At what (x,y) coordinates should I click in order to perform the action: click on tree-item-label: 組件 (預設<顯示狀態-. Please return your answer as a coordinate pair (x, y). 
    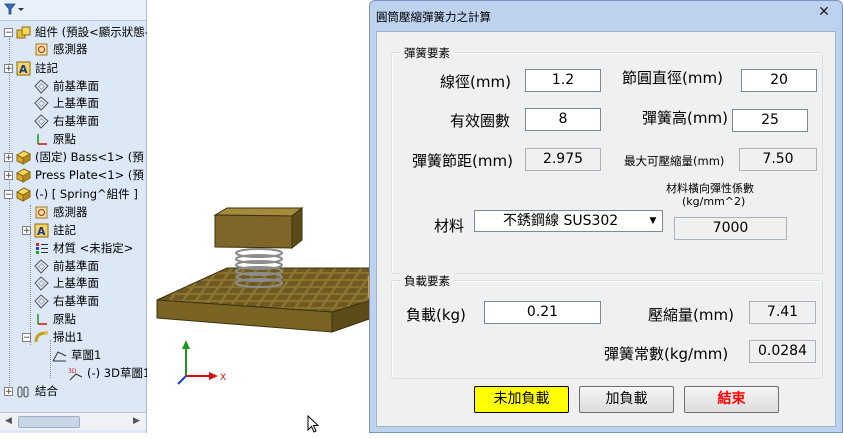
    Looking at the image, I should click on (92, 32).